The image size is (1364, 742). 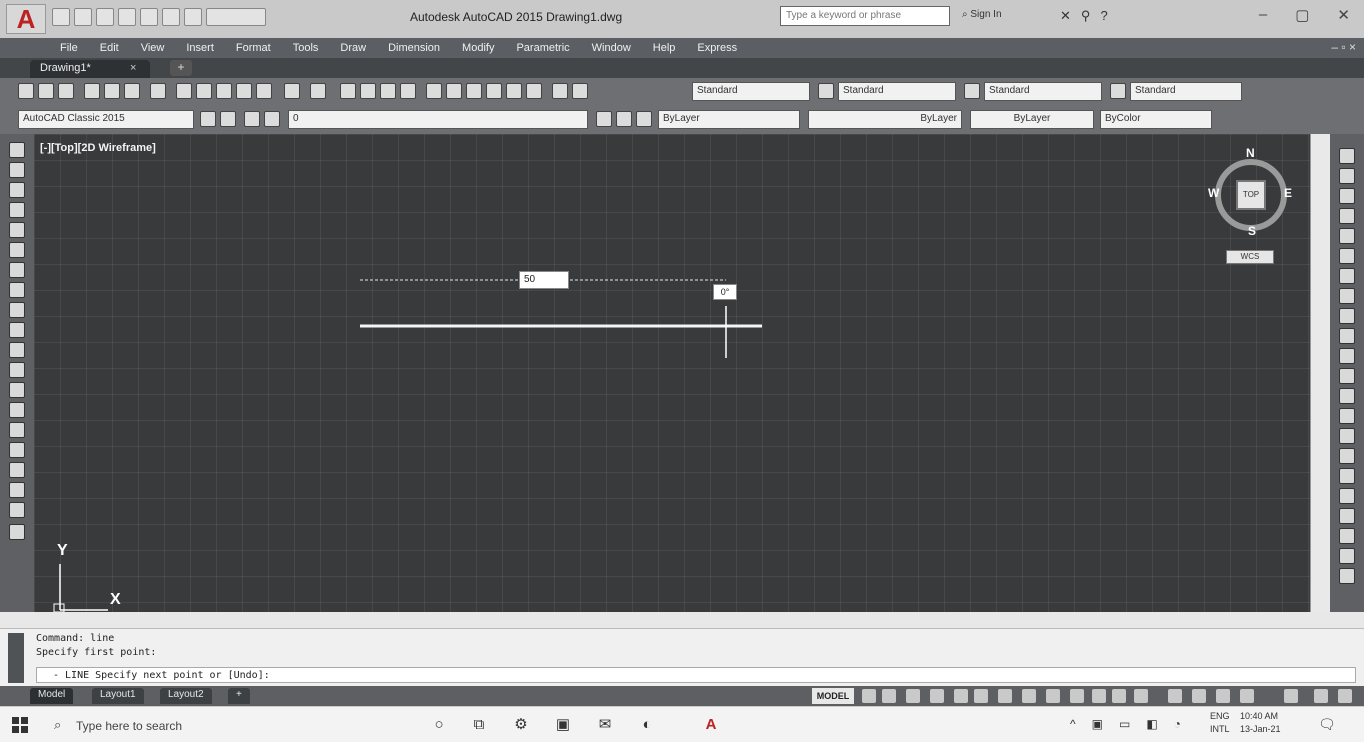 What do you see at coordinates (438, 119) in the screenshot?
I see `layer-select: 0` at bounding box center [438, 119].